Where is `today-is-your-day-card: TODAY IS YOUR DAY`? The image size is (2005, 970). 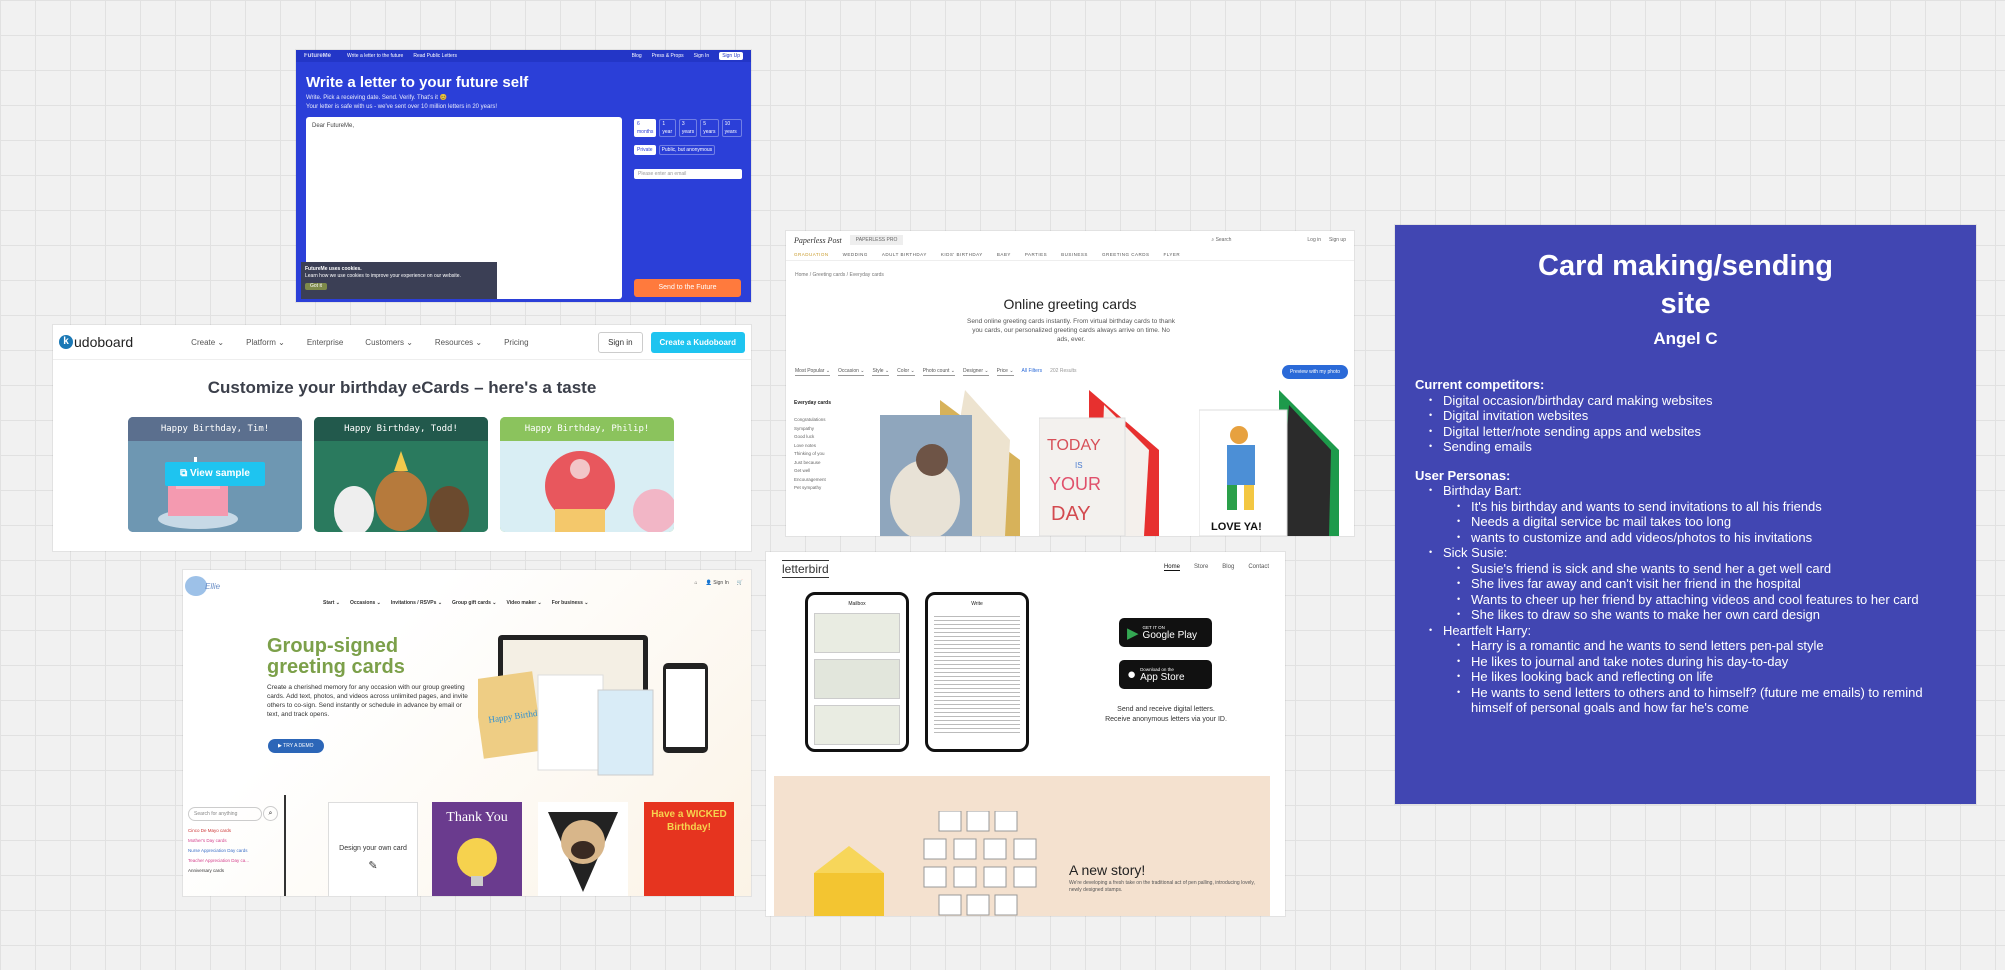 today-is-your-day-card: TODAY IS YOUR DAY is located at coordinates (1101, 463).